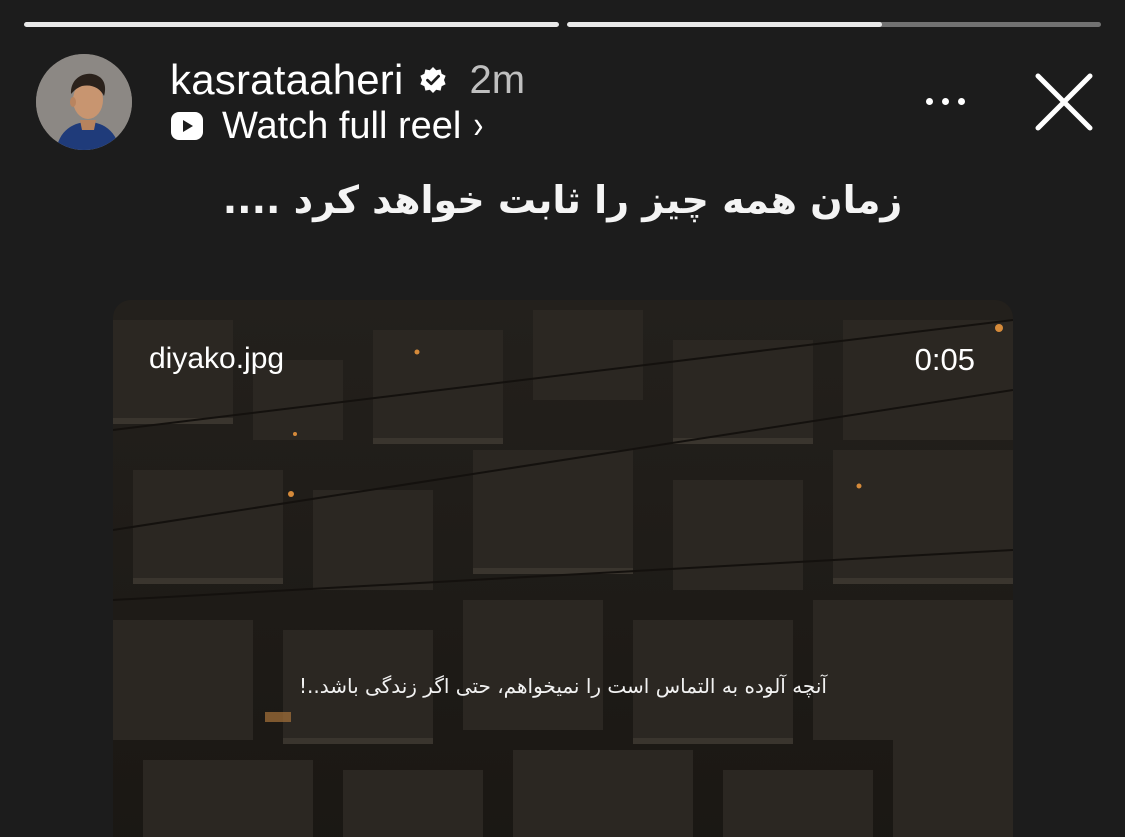  I want to click on watch-full-reel-label: Watch full reel, so click(342, 125).